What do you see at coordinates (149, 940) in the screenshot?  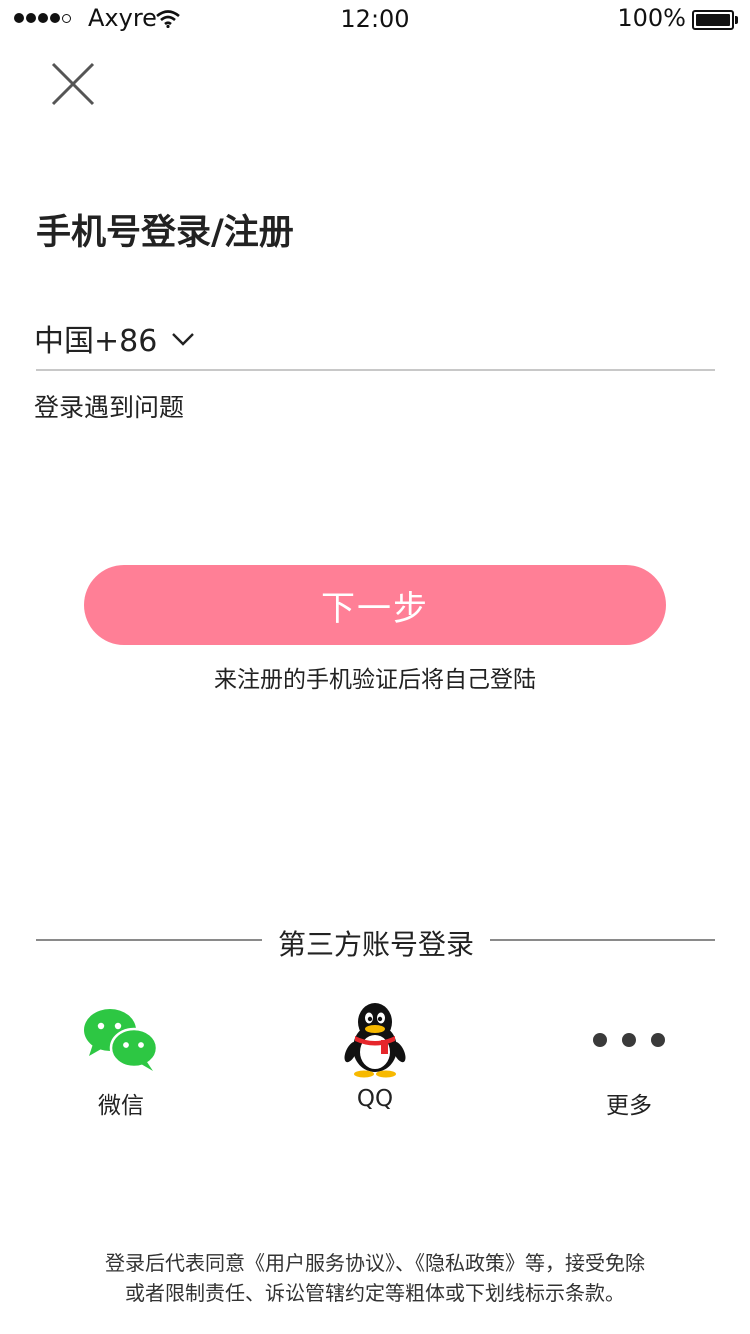 I see `divider-left` at bounding box center [149, 940].